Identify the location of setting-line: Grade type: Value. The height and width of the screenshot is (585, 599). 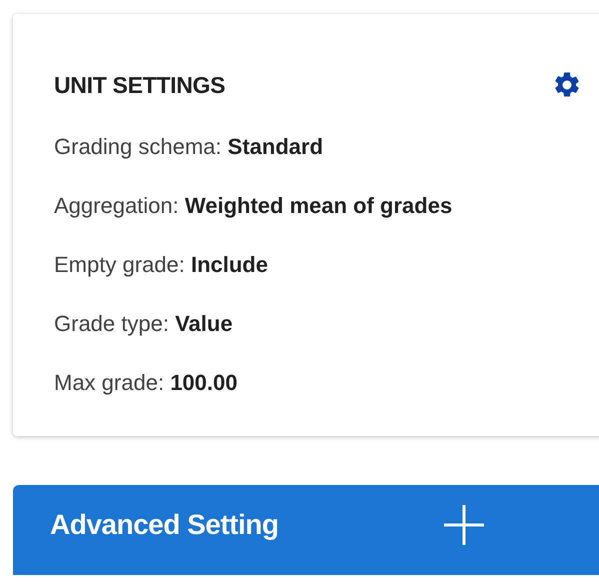
(144, 324).